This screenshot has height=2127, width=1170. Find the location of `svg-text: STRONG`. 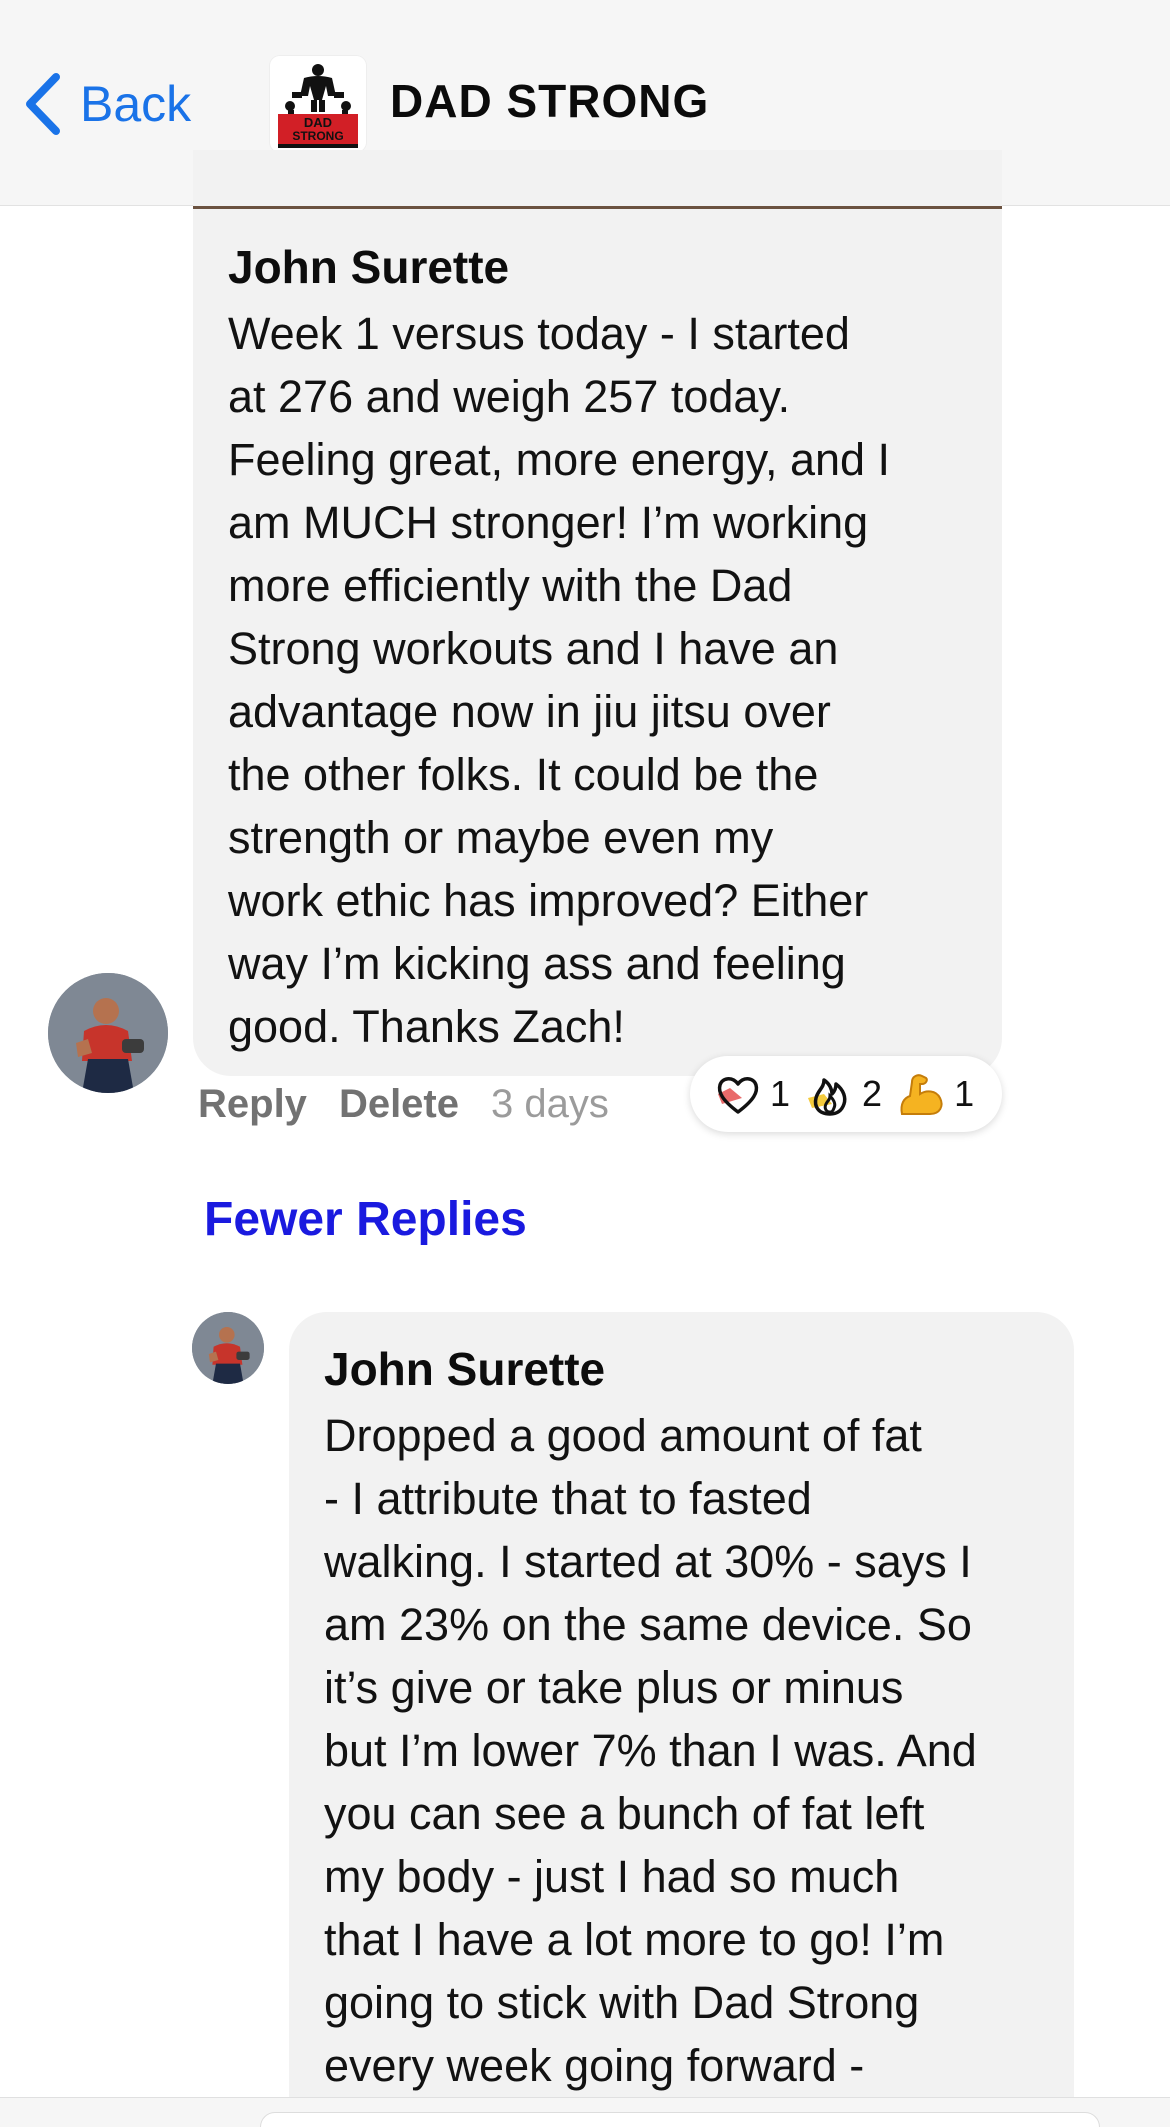

svg-text: STRONG is located at coordinates (317, 136).